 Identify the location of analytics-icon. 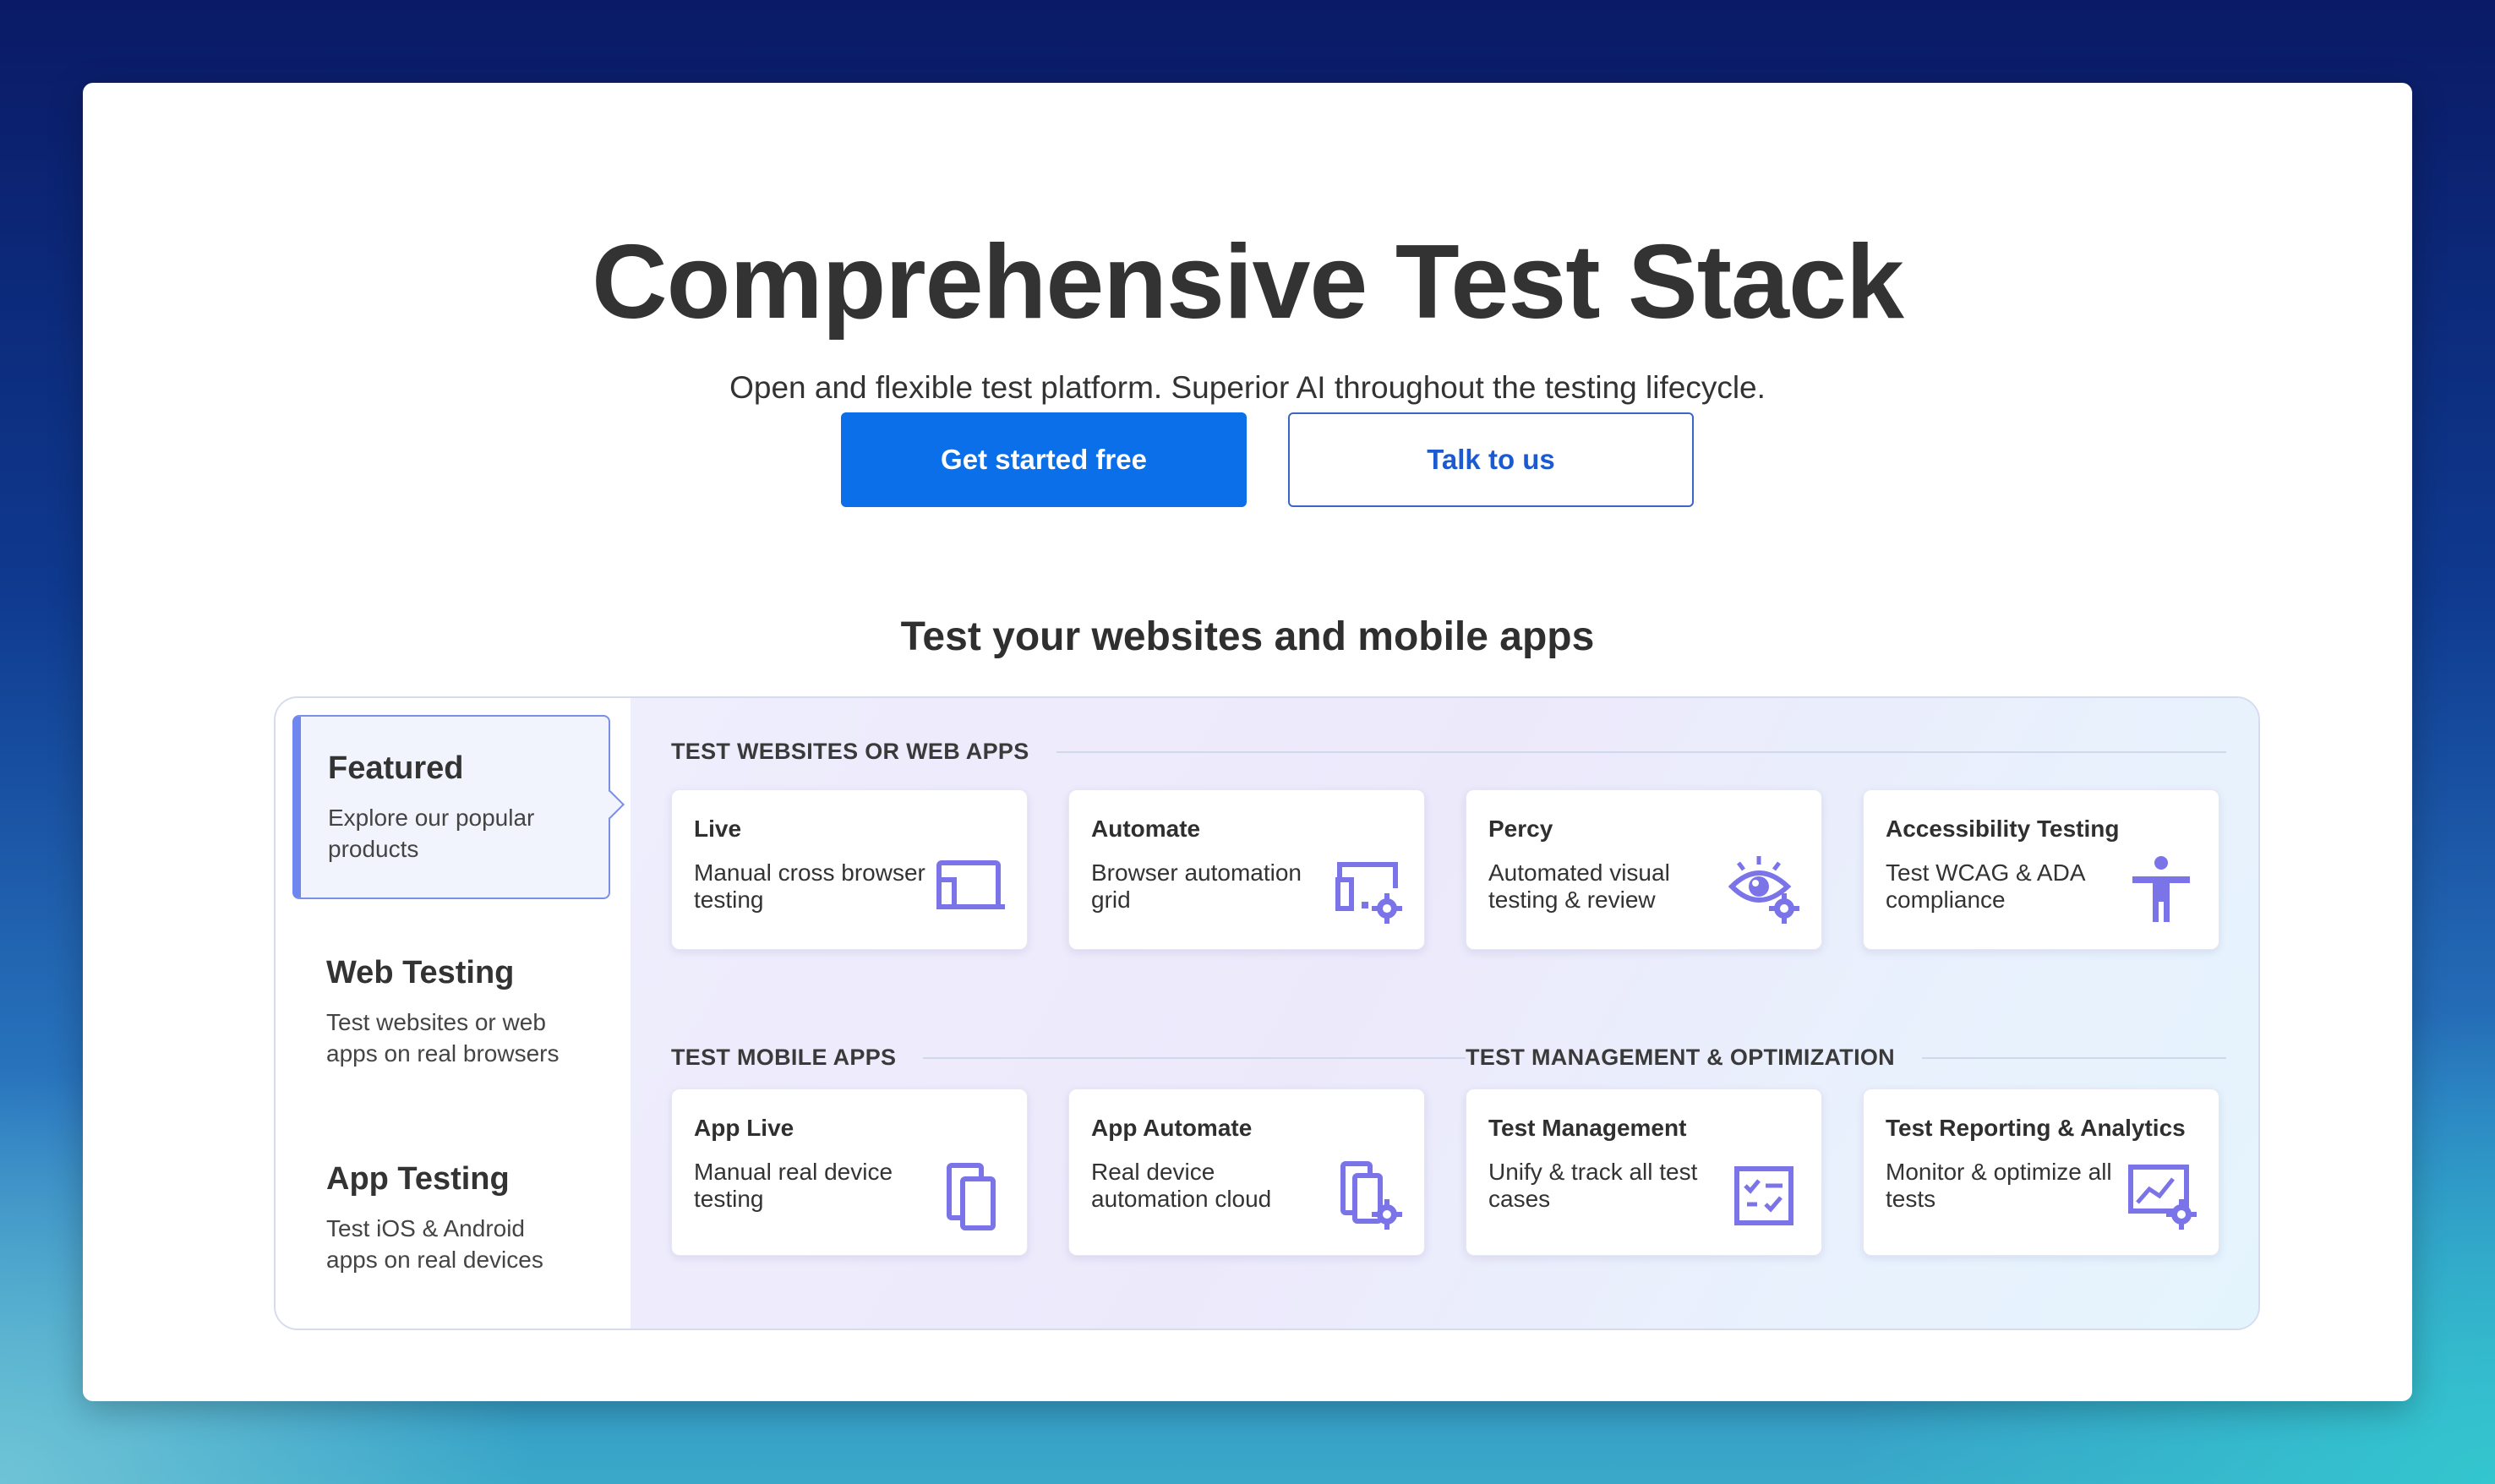
(2162, 1198).